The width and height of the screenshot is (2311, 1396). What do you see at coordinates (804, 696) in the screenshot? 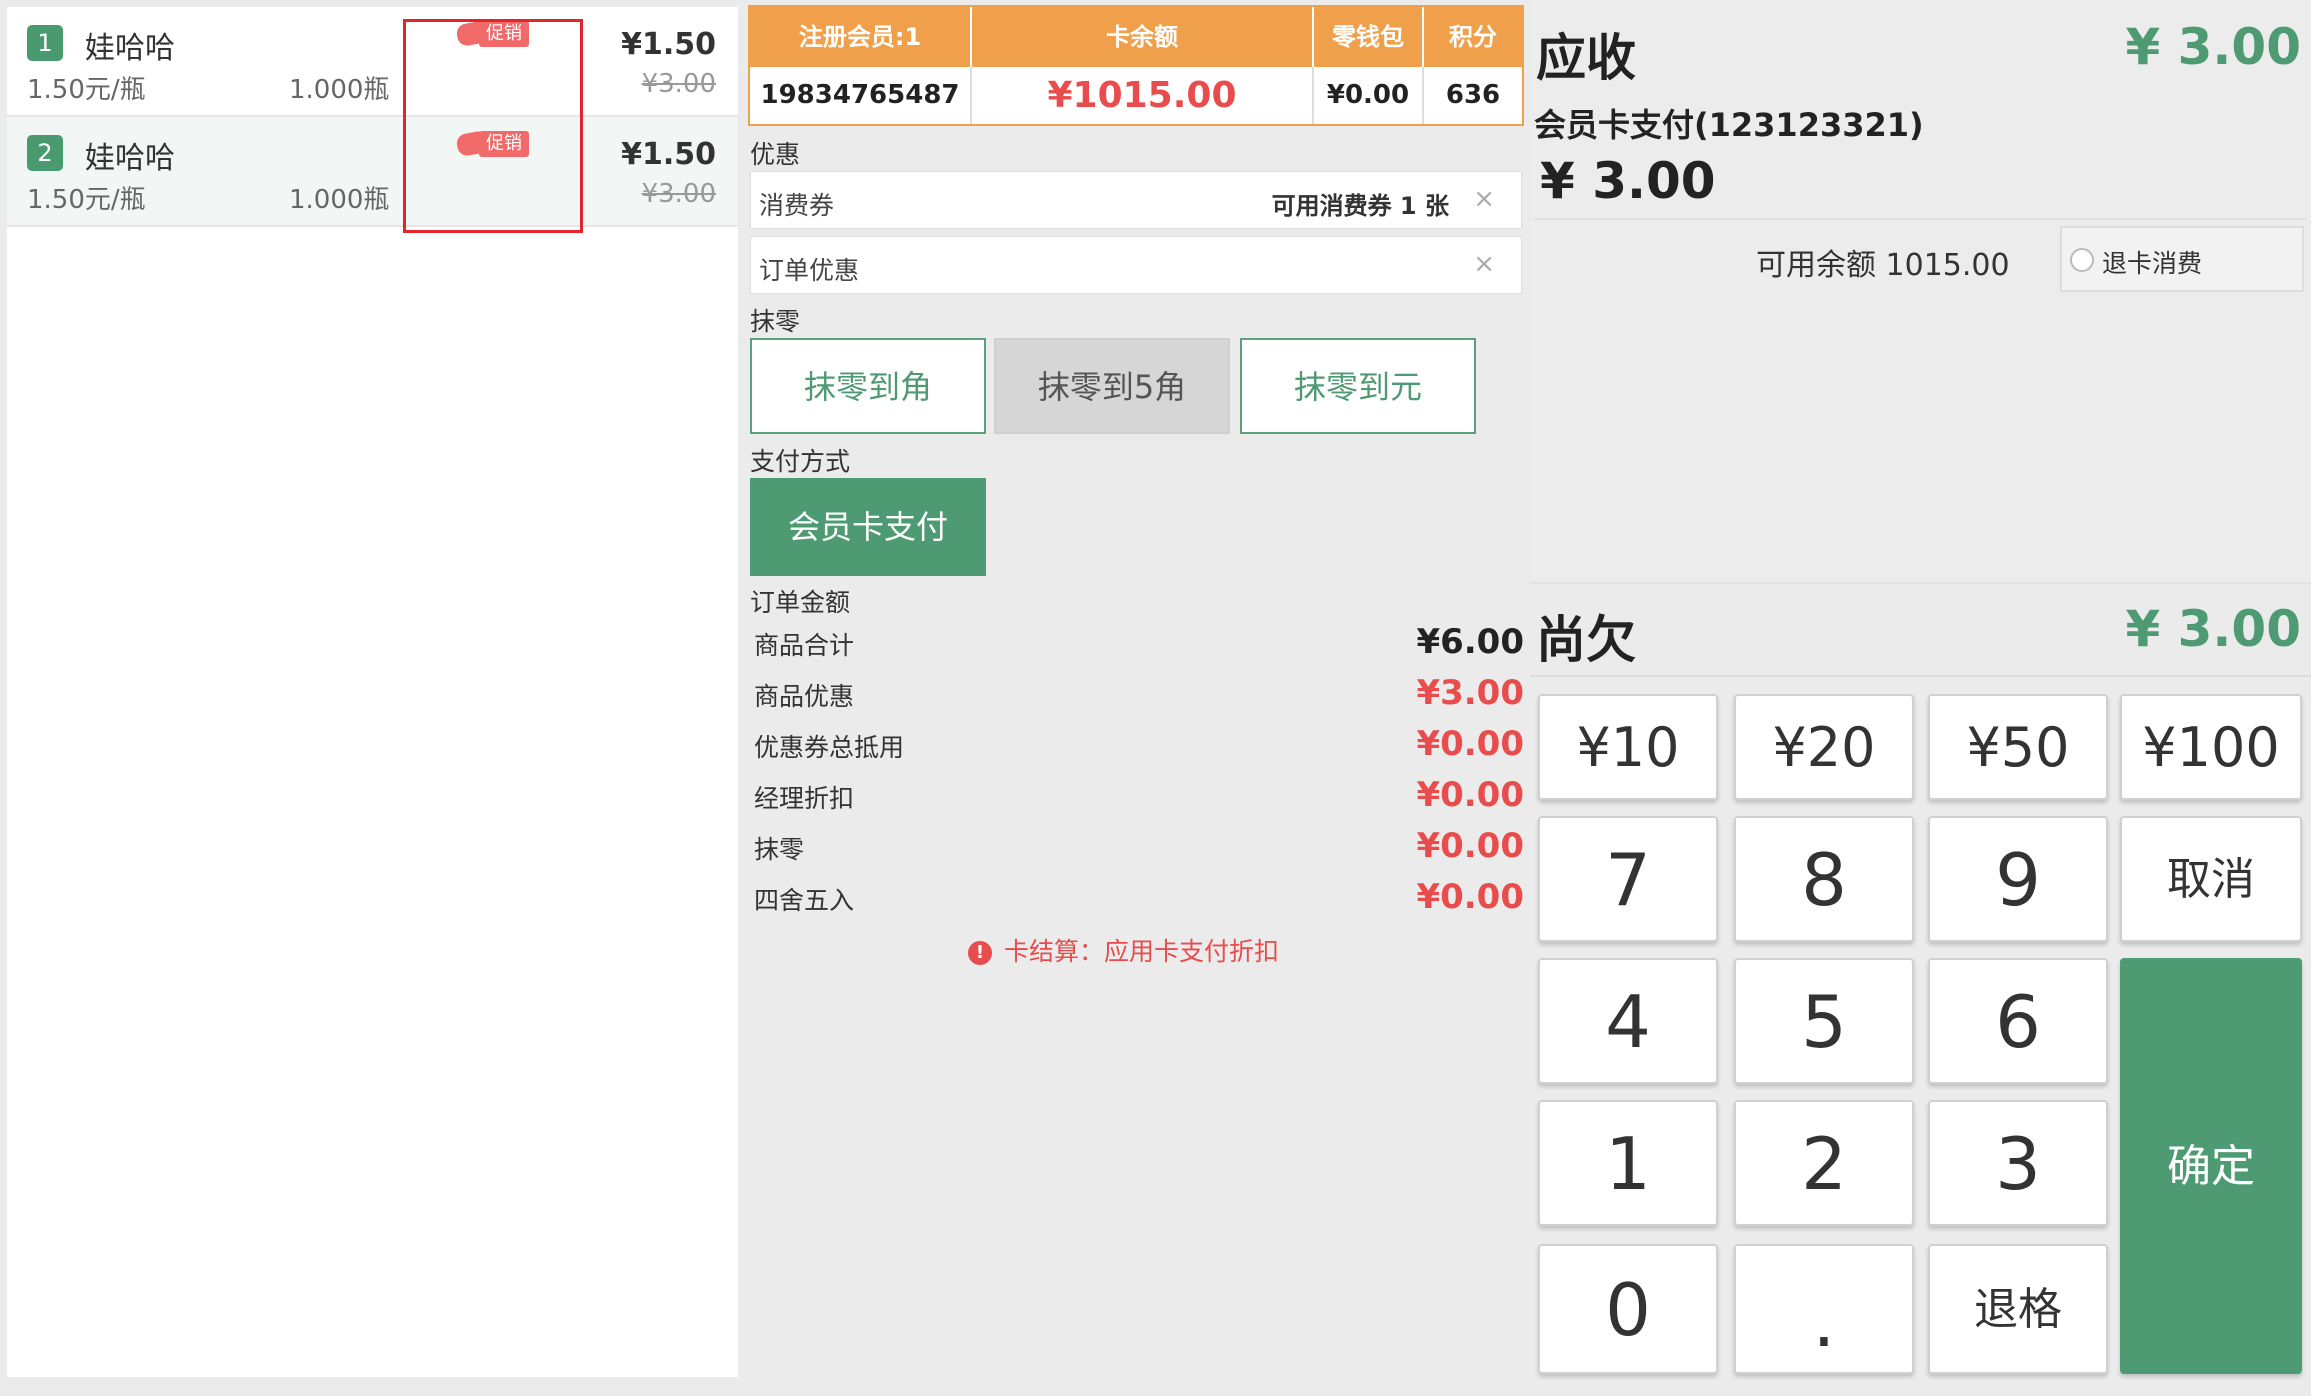
I see `summary-key: 商品优惠` at bounding box center [804, 696].